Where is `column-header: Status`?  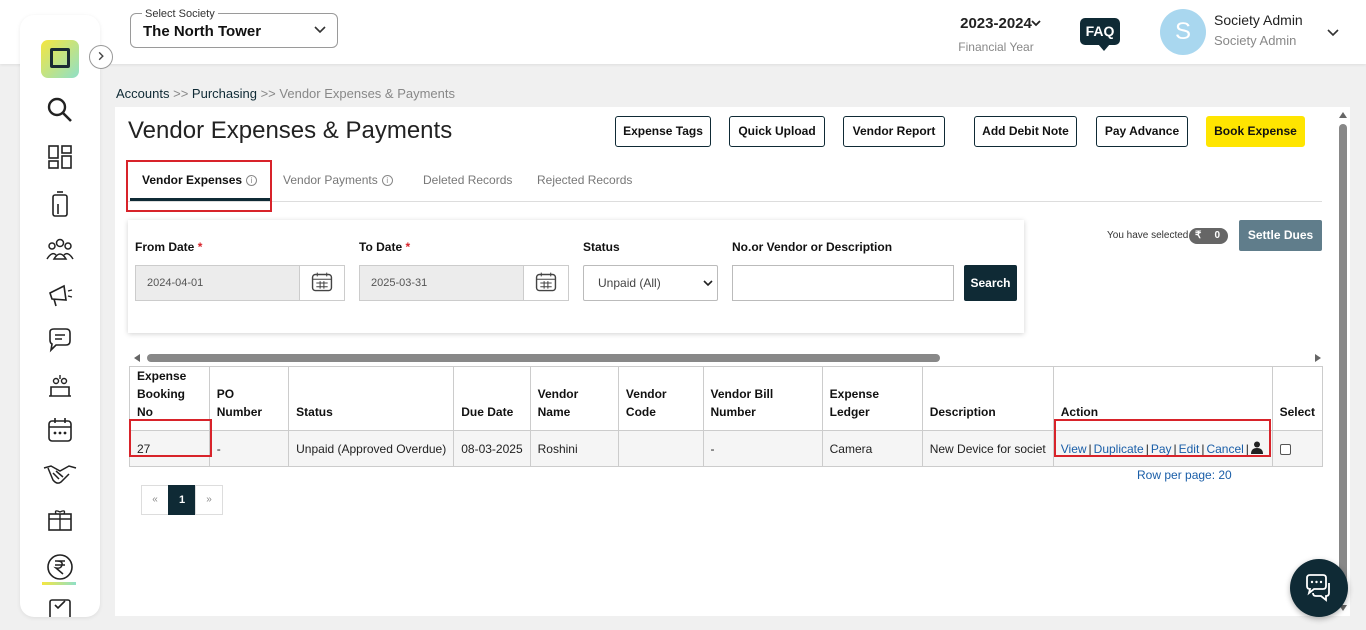 column-header: Status is located at coordinates (371, 398).